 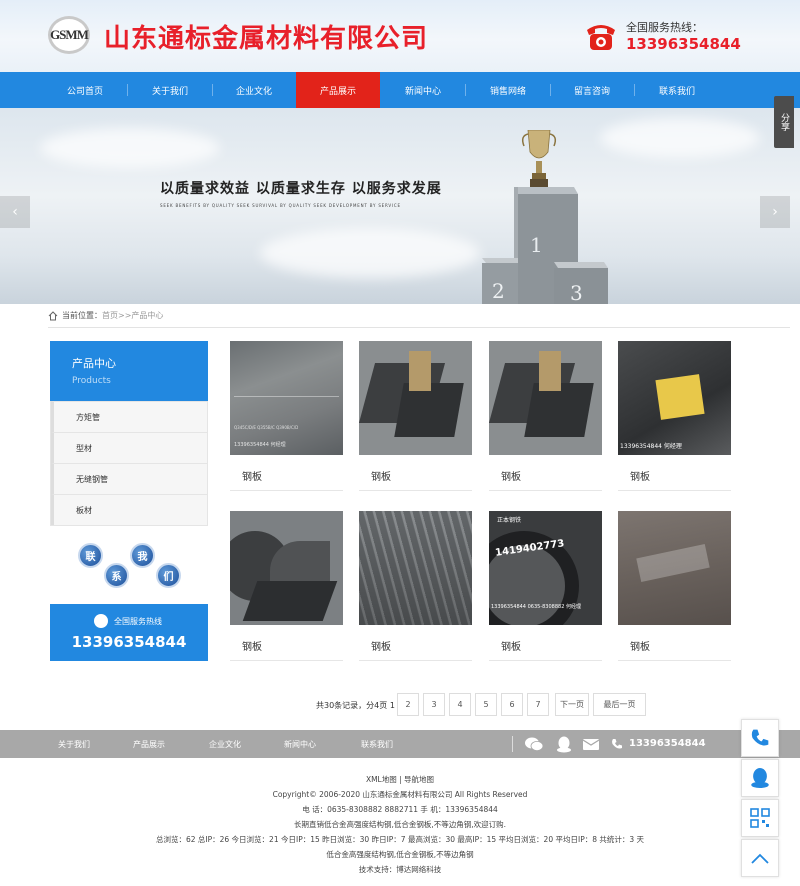 I want to click on nav-item-news: 新闻中心, so click(x=423, y=90).